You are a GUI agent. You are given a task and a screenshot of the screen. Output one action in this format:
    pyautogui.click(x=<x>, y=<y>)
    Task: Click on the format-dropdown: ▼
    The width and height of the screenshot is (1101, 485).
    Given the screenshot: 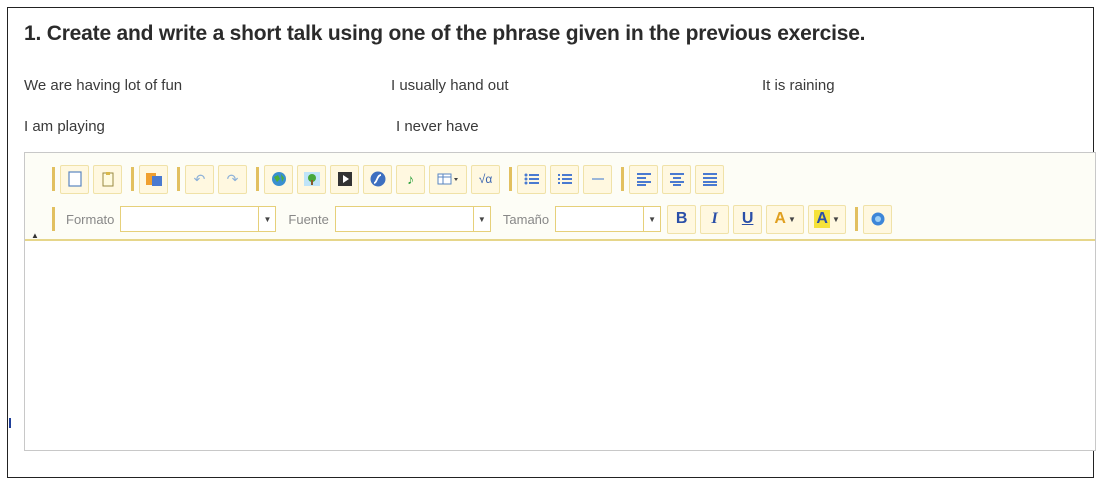 What is the action you would take?
    pyautogui.click(x=198, y=219)
    